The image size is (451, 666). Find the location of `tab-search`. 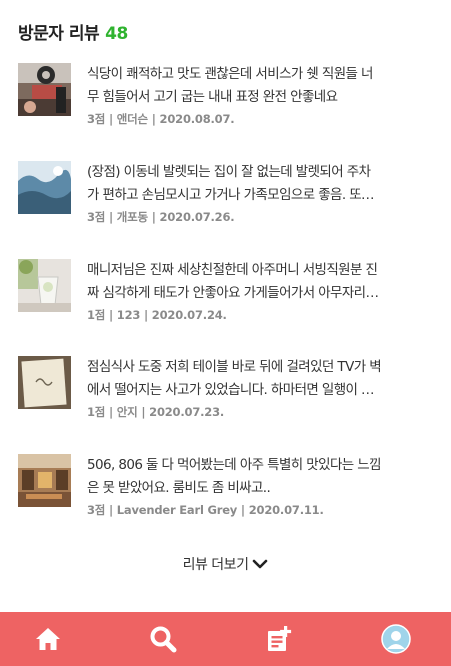

tab-search is located at coordinates (163, 639).